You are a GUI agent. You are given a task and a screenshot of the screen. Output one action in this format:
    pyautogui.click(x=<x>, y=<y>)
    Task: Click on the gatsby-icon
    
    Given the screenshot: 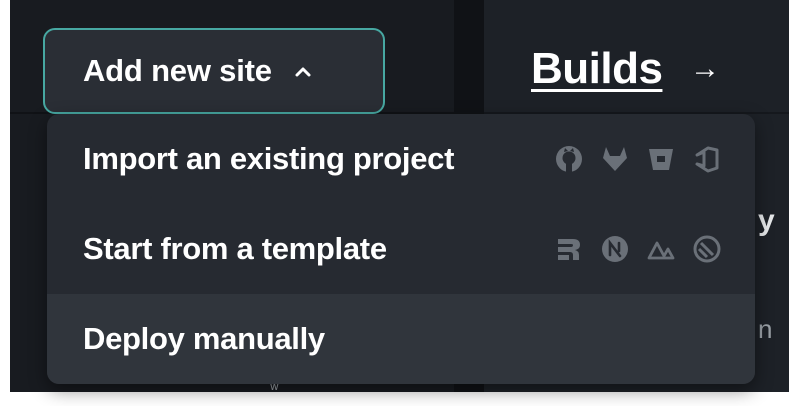 What is the action you would take?
    pyautogui.click(x=707, y=249)
    